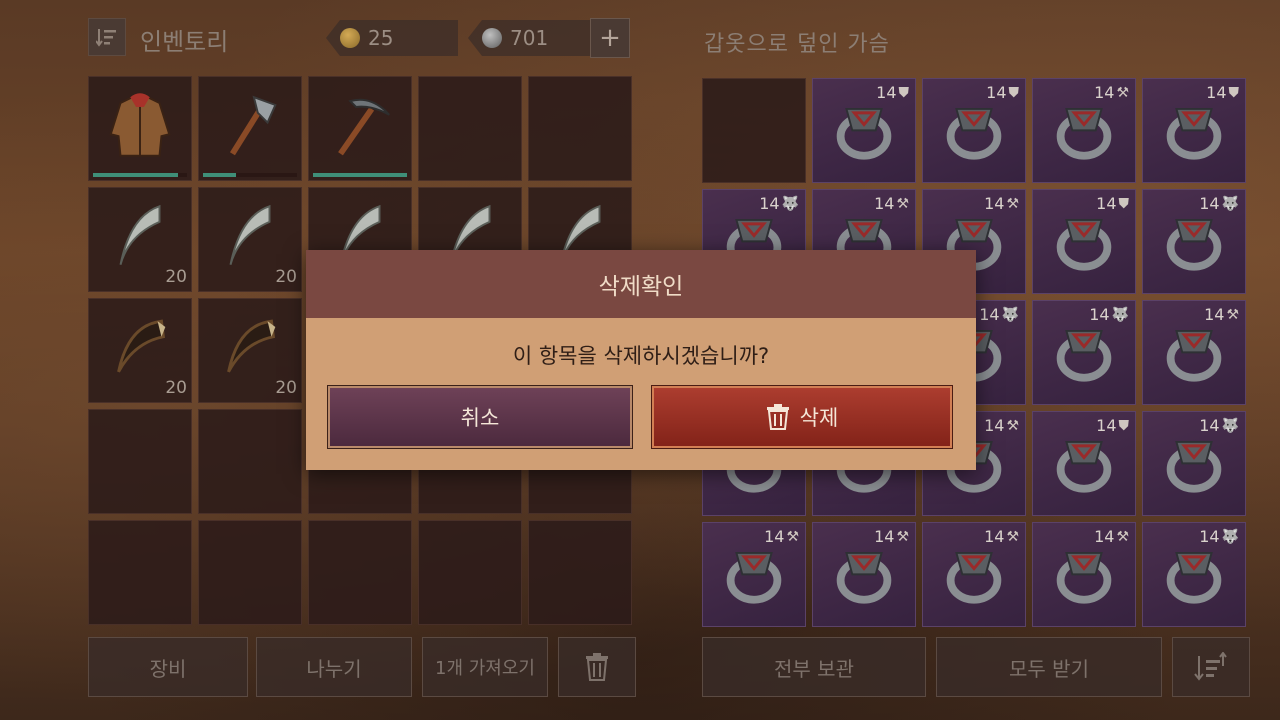  What do you see at coordinates (184, 42) in the screenshot?
I see `inventory-title: 인벤토리` at bounding box center [184, 42].